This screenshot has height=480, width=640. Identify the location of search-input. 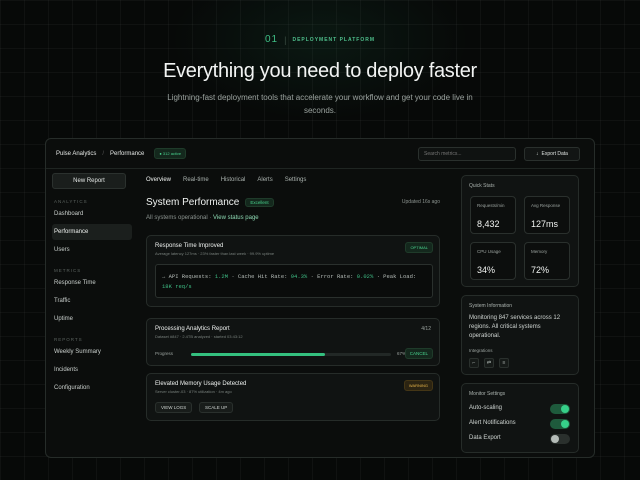
(467, 154).